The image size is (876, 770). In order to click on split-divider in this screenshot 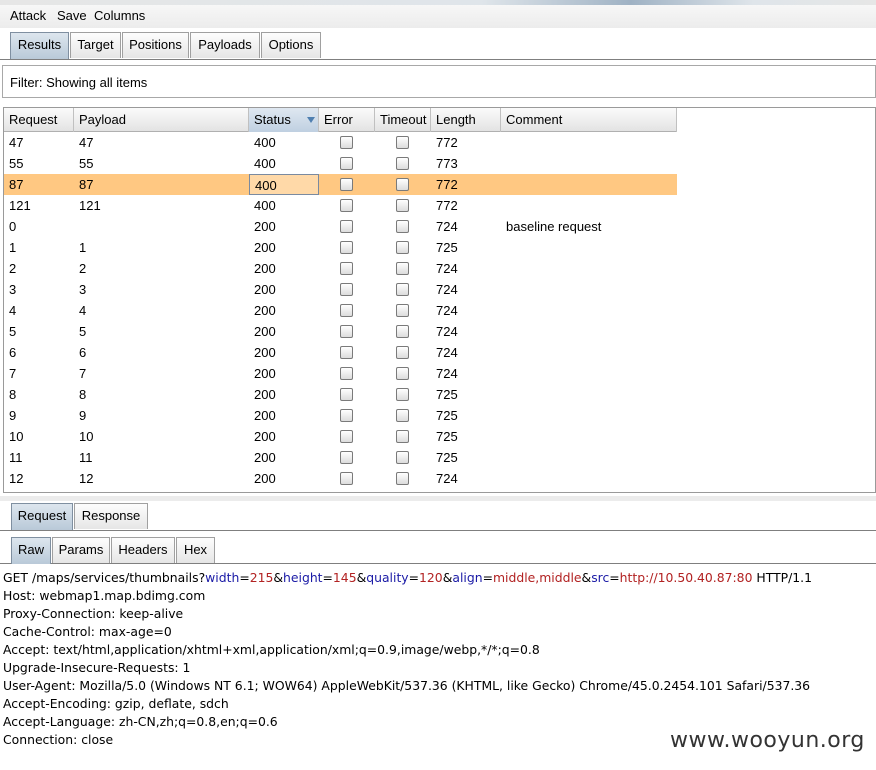, I will do `click(438, 498)`.